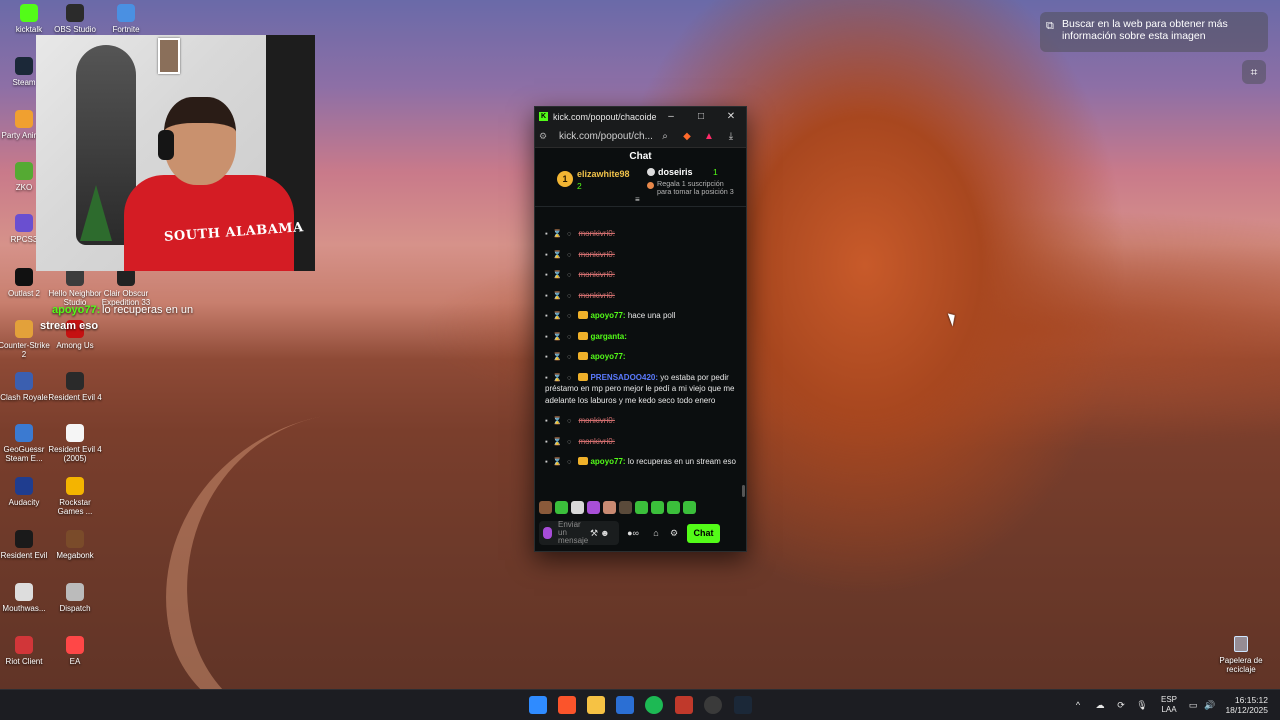 The image size is (1280, 720). Describe the element at coordinates (75, 598) in the screenshot. I see `desktop-icon: Dispatch` at that location.